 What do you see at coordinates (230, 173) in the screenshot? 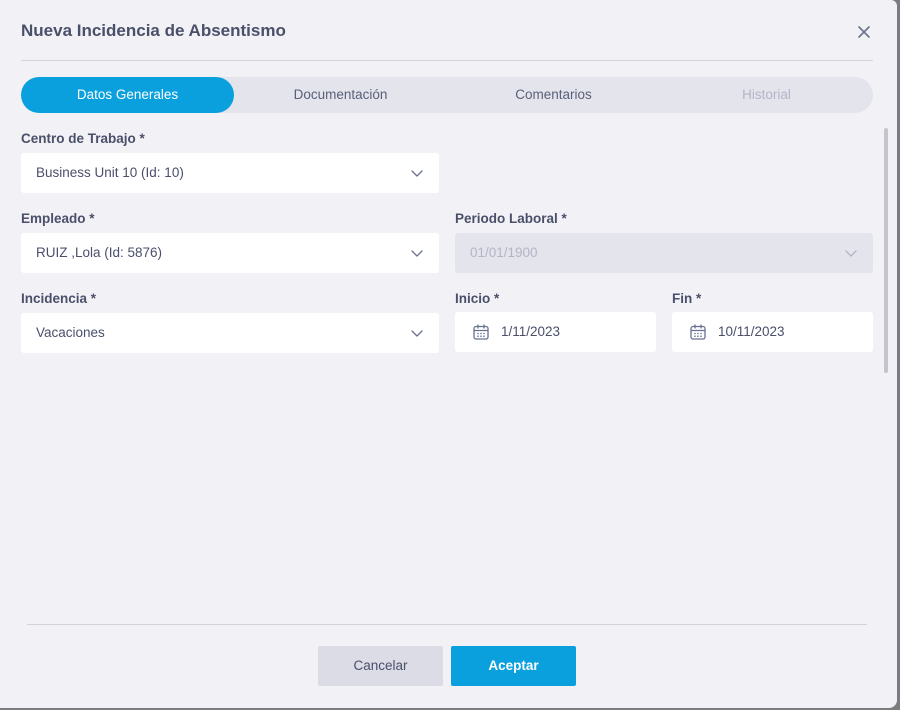
I see `centro-trabajo-select: Business Unit 10 (Id: 10)` at bounding box center [230, 173].